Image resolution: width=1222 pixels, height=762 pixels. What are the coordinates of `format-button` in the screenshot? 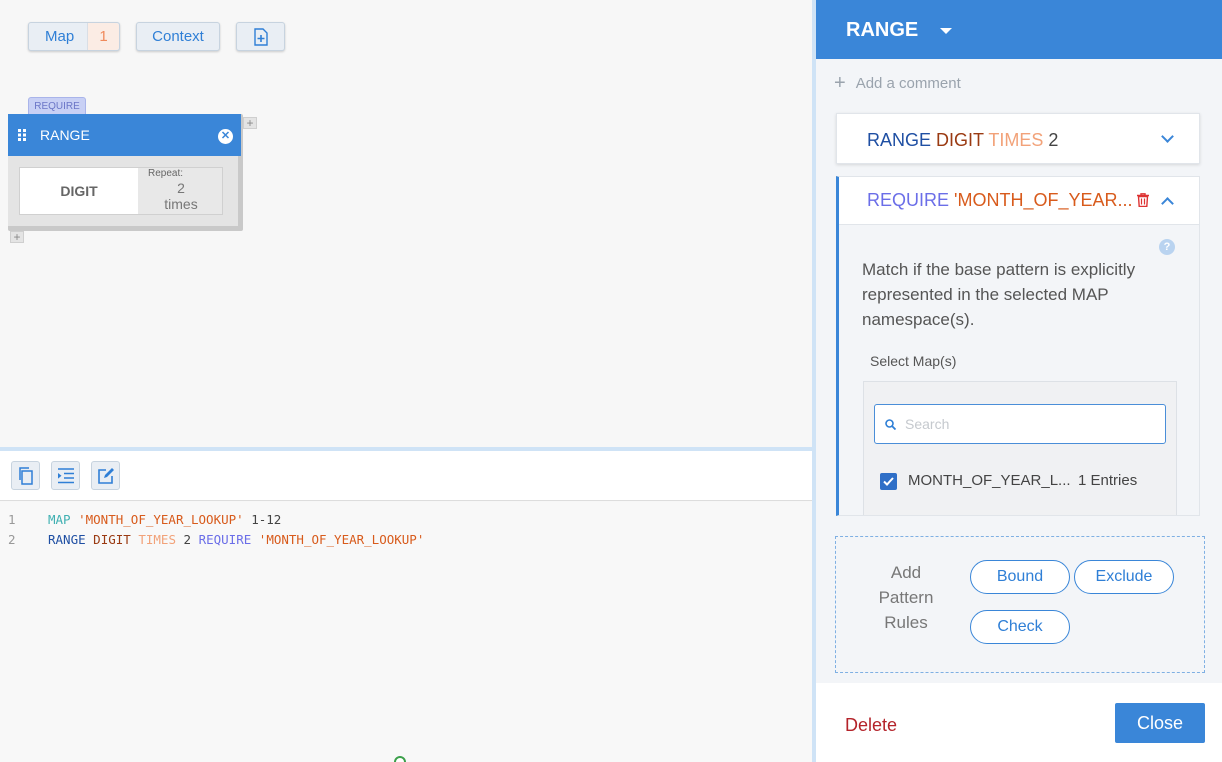 It's located at (65, 475).